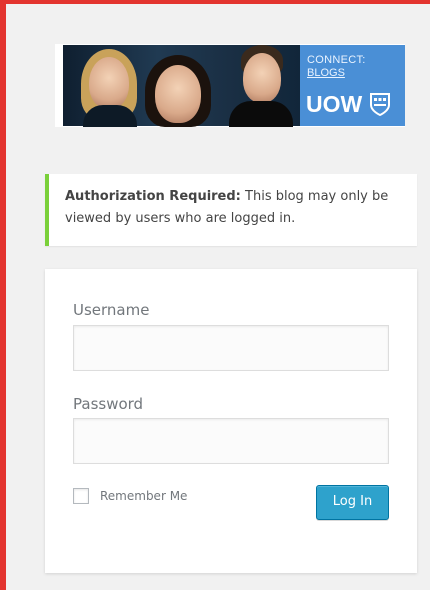  Describe the element at coordinates (153, 196) in the screenshot. I see `notice-bold-label: Authorization Required:` at that location.